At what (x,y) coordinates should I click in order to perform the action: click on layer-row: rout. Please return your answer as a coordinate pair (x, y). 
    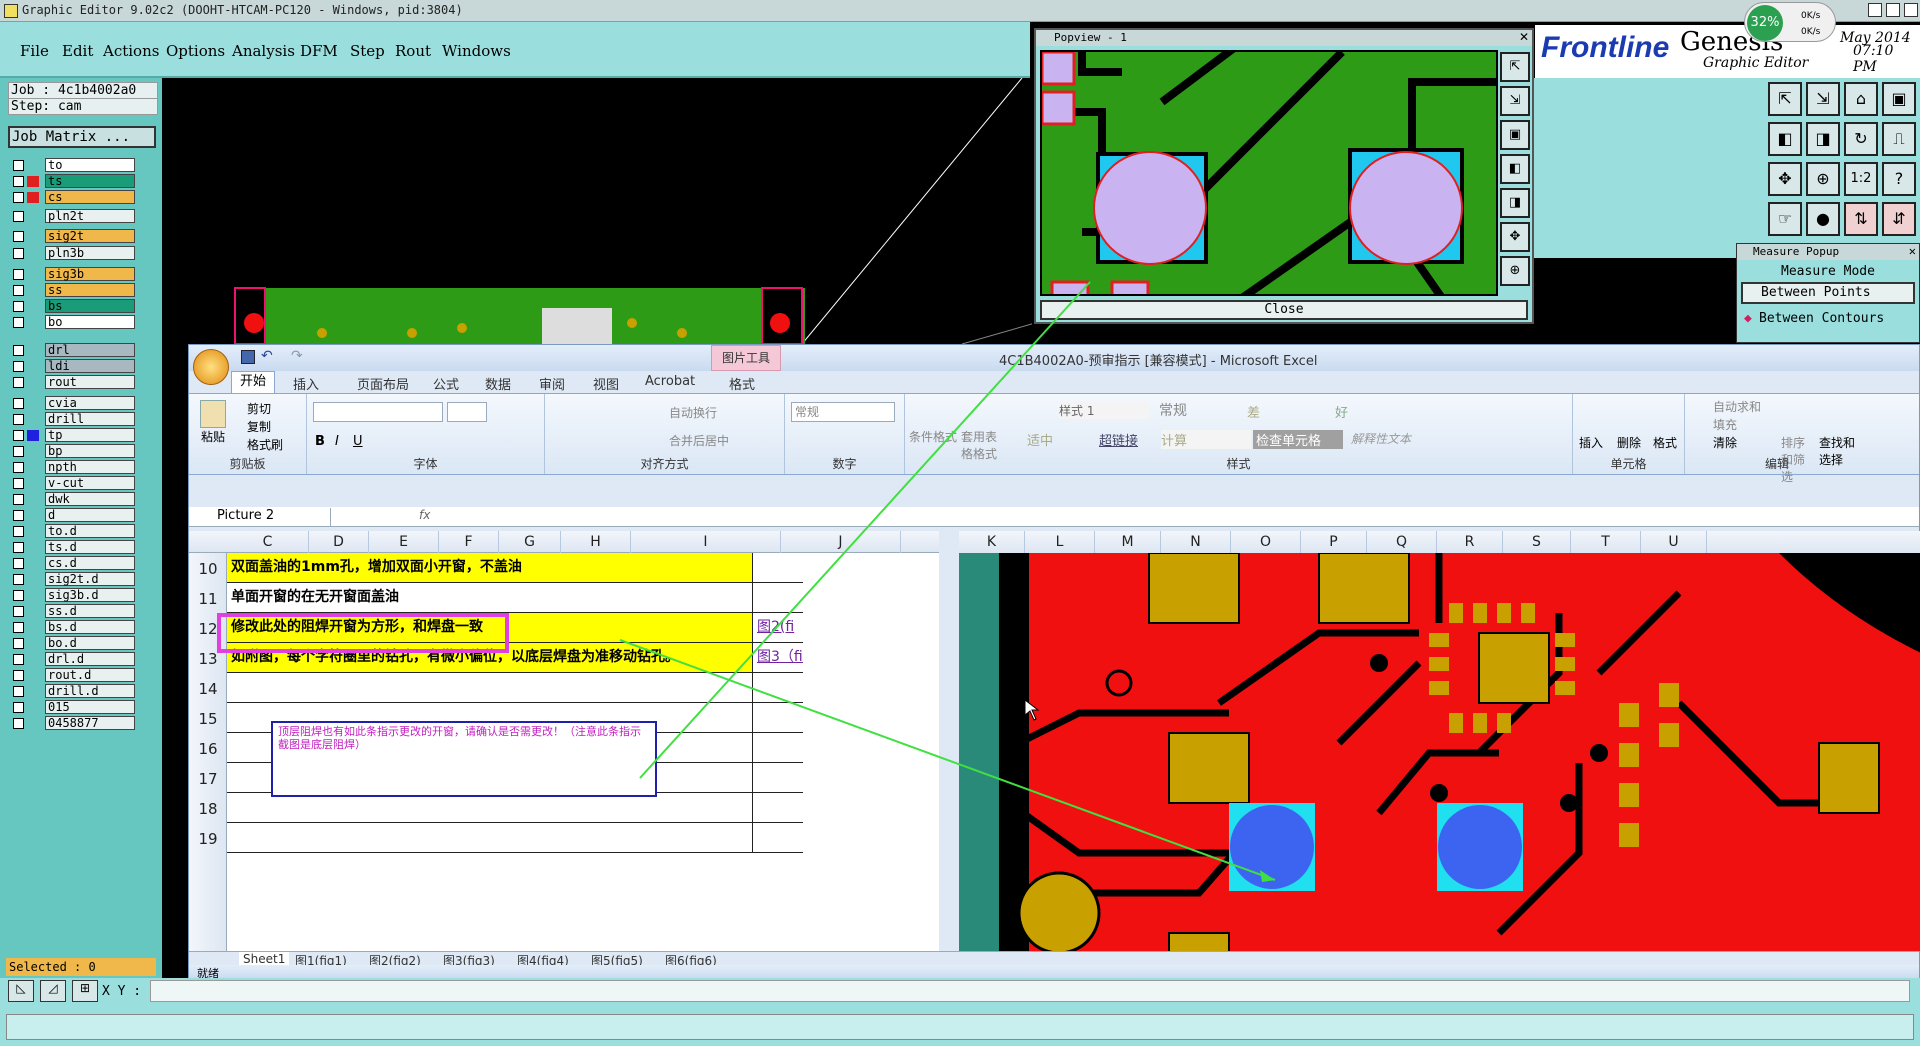
    Looking at the image, I should click on (71, 382).